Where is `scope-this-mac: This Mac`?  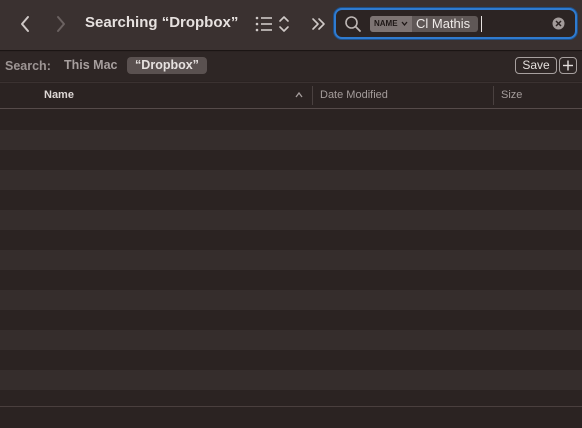
scope-this-mac: This Mac is located at coordinates (91, 65).